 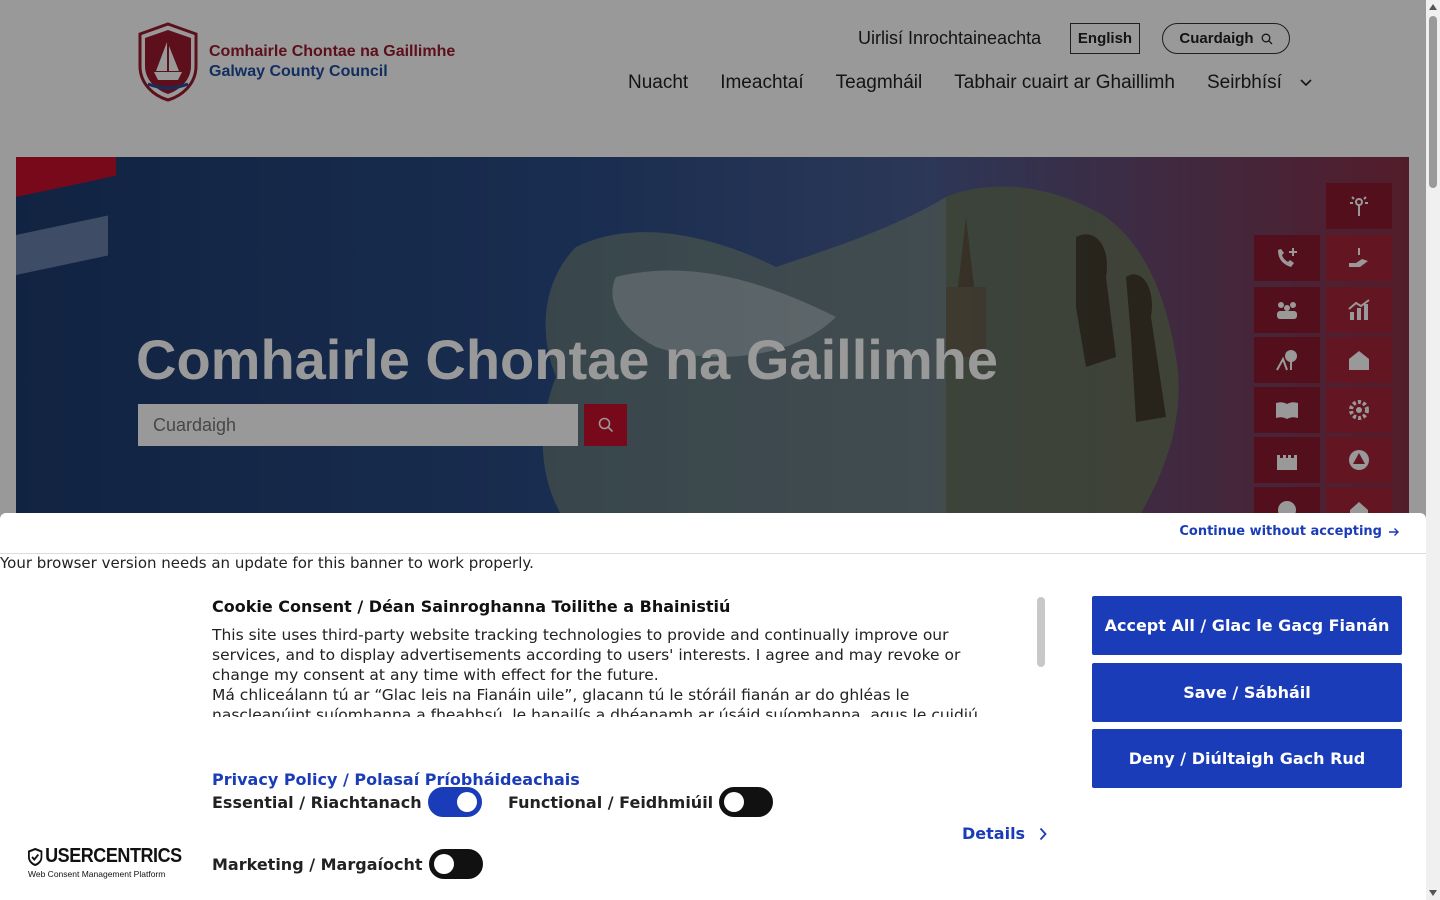 I want to click on usercentrics-tagline: Web Consent Management Platform, so click(x=97, y=874).